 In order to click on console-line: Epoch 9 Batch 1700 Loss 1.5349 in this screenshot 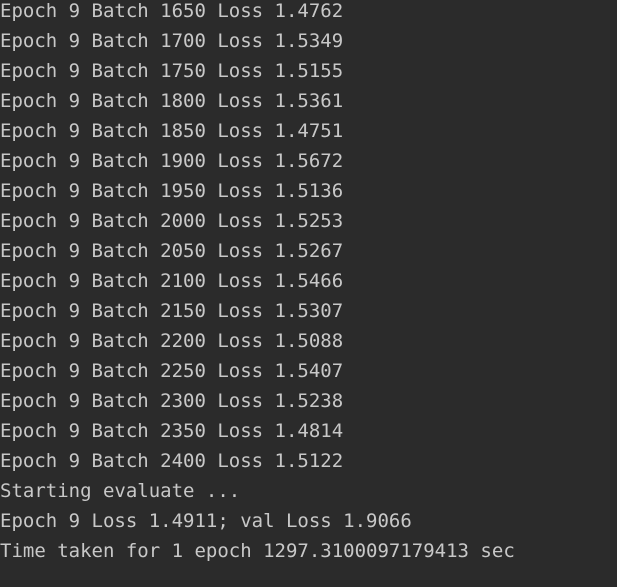, I will do `click(172, 41)`.